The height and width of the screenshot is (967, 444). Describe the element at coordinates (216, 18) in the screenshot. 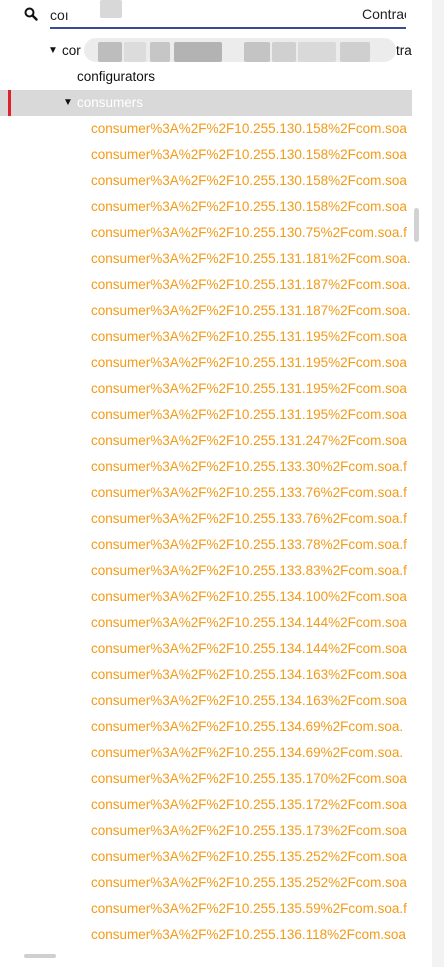

I see `search-bar: Contrac` at that location.